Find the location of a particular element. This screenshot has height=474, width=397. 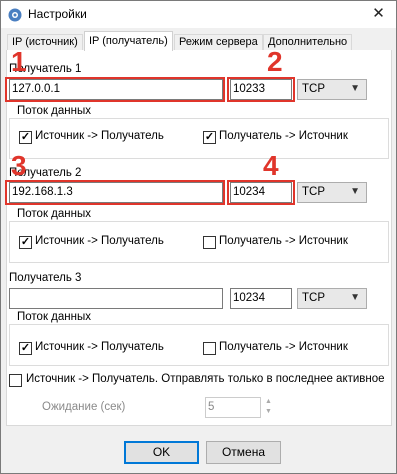

receiver-3-dst-src-checkbox is located at coordinates (209, 348).